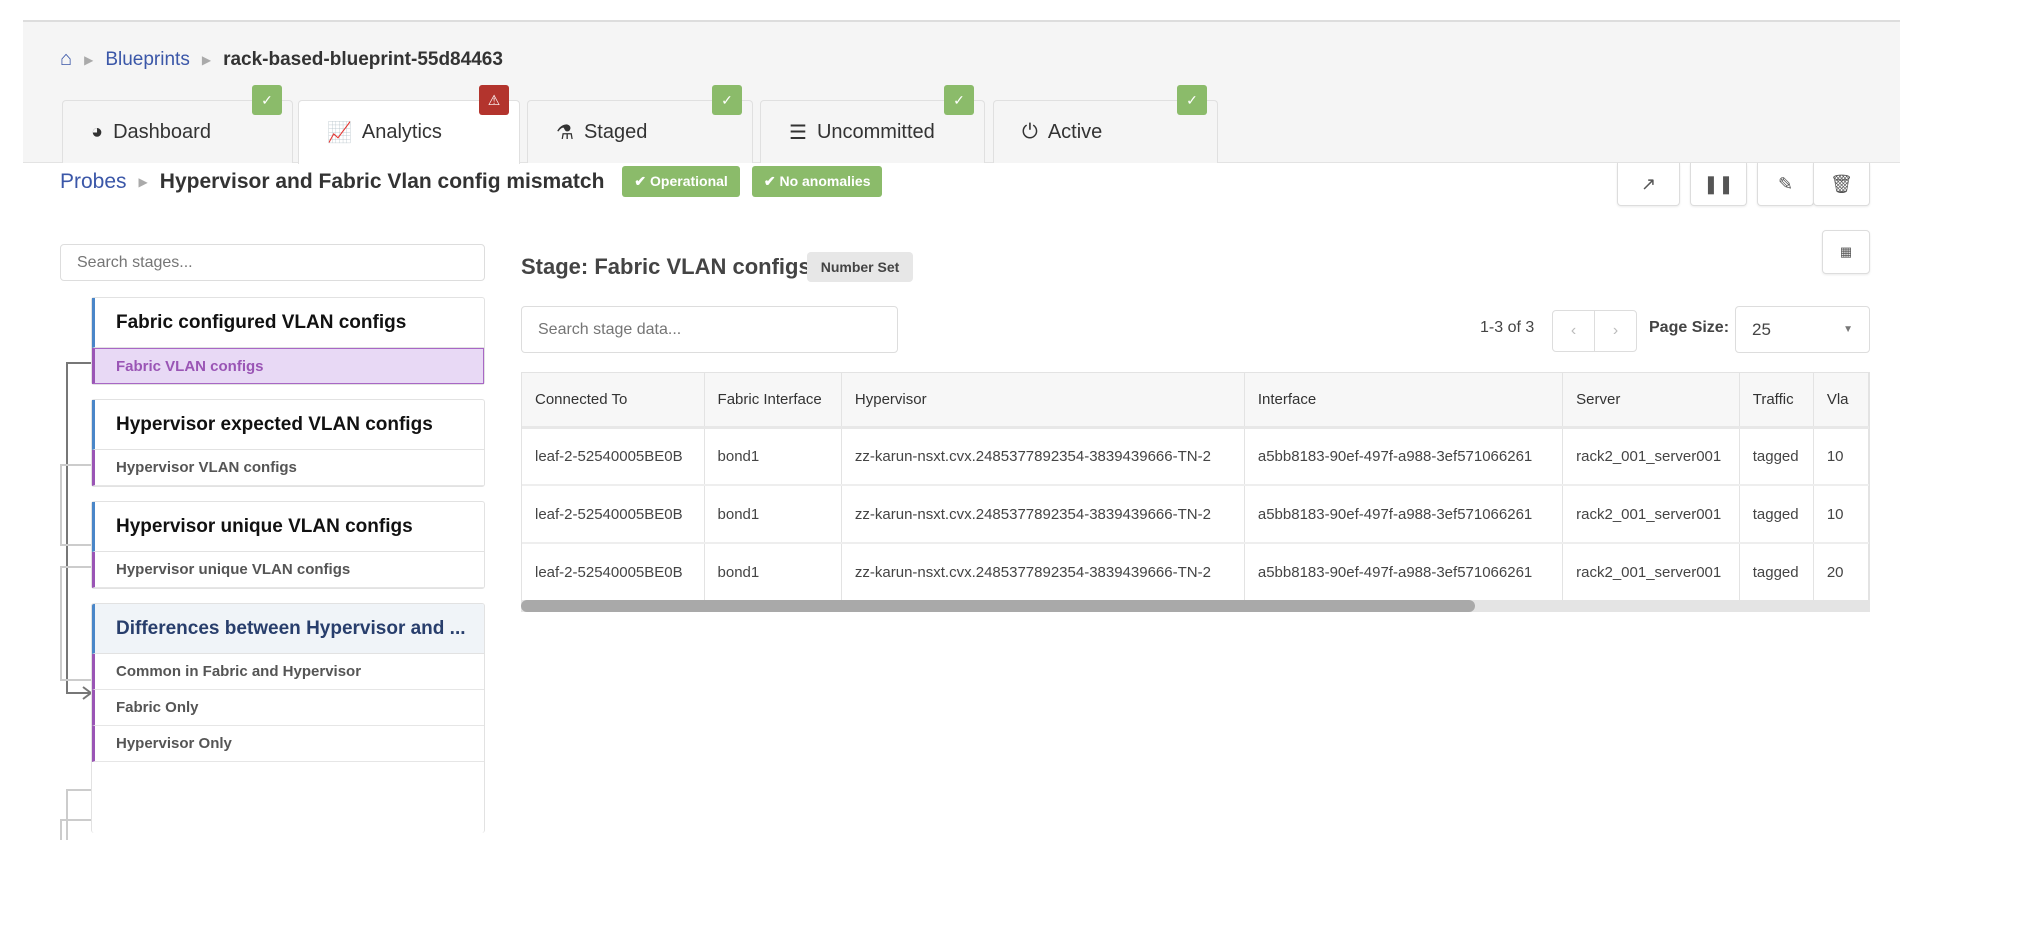 The width and height of the screenshot is (2020, 930). I want to click on operational-label: Operational, so click(689, 181).